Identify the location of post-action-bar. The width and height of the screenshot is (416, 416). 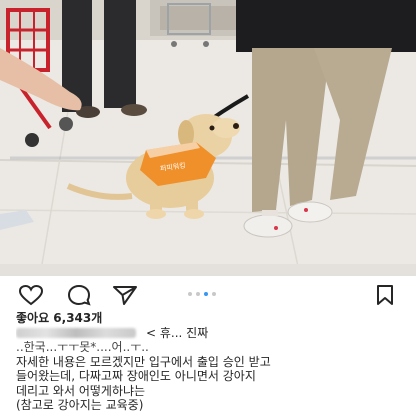
(208, 294).